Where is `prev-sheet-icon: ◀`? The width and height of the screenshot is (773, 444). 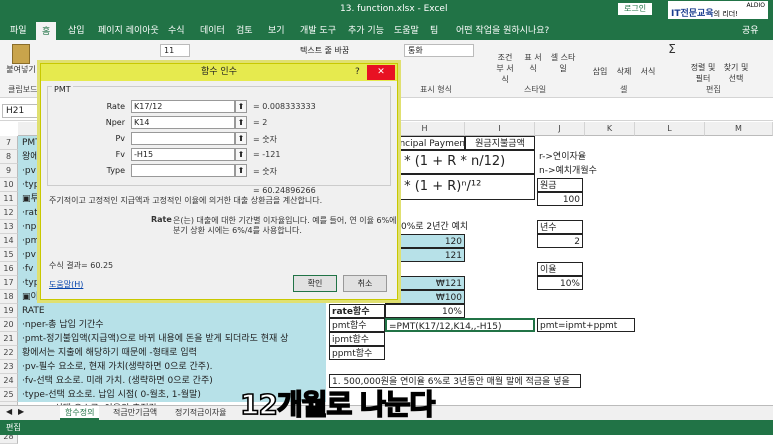 prev-sheet-icon: ◀ is located at coordinates (9, 411).